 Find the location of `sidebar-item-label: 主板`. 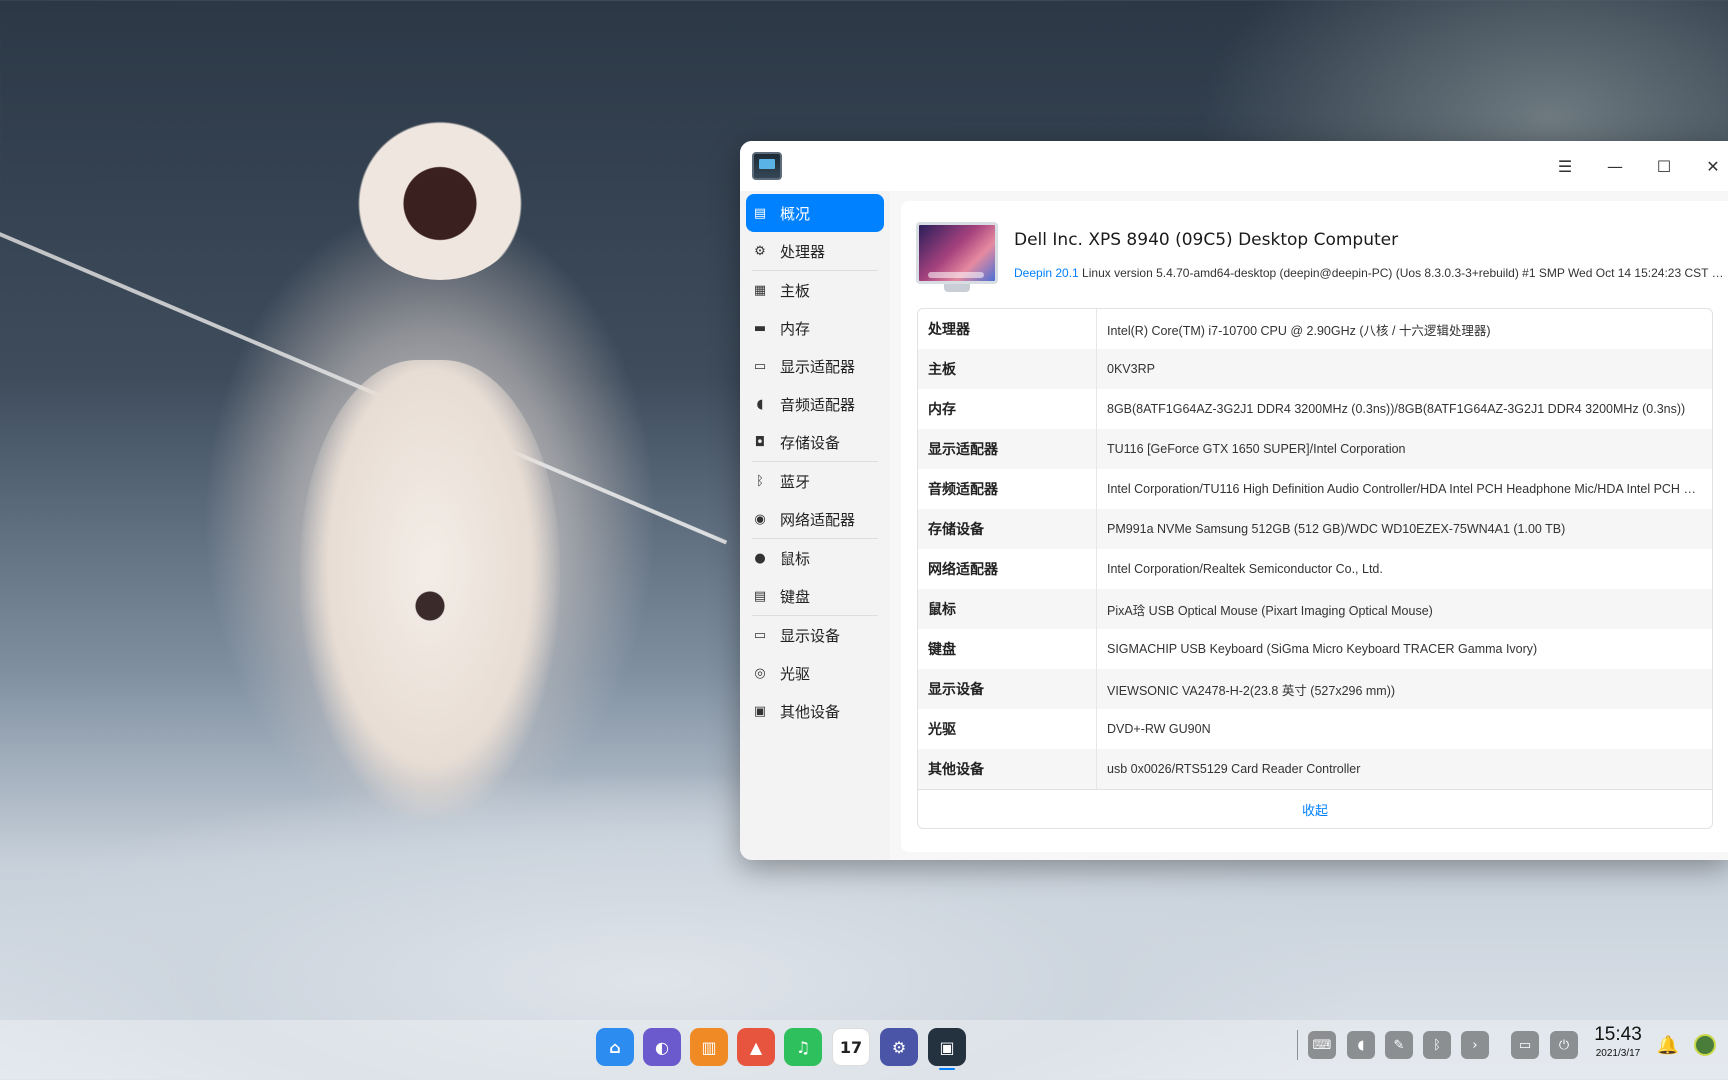

sidebar-item-label: 主板 is located at coordinates (795, 290).